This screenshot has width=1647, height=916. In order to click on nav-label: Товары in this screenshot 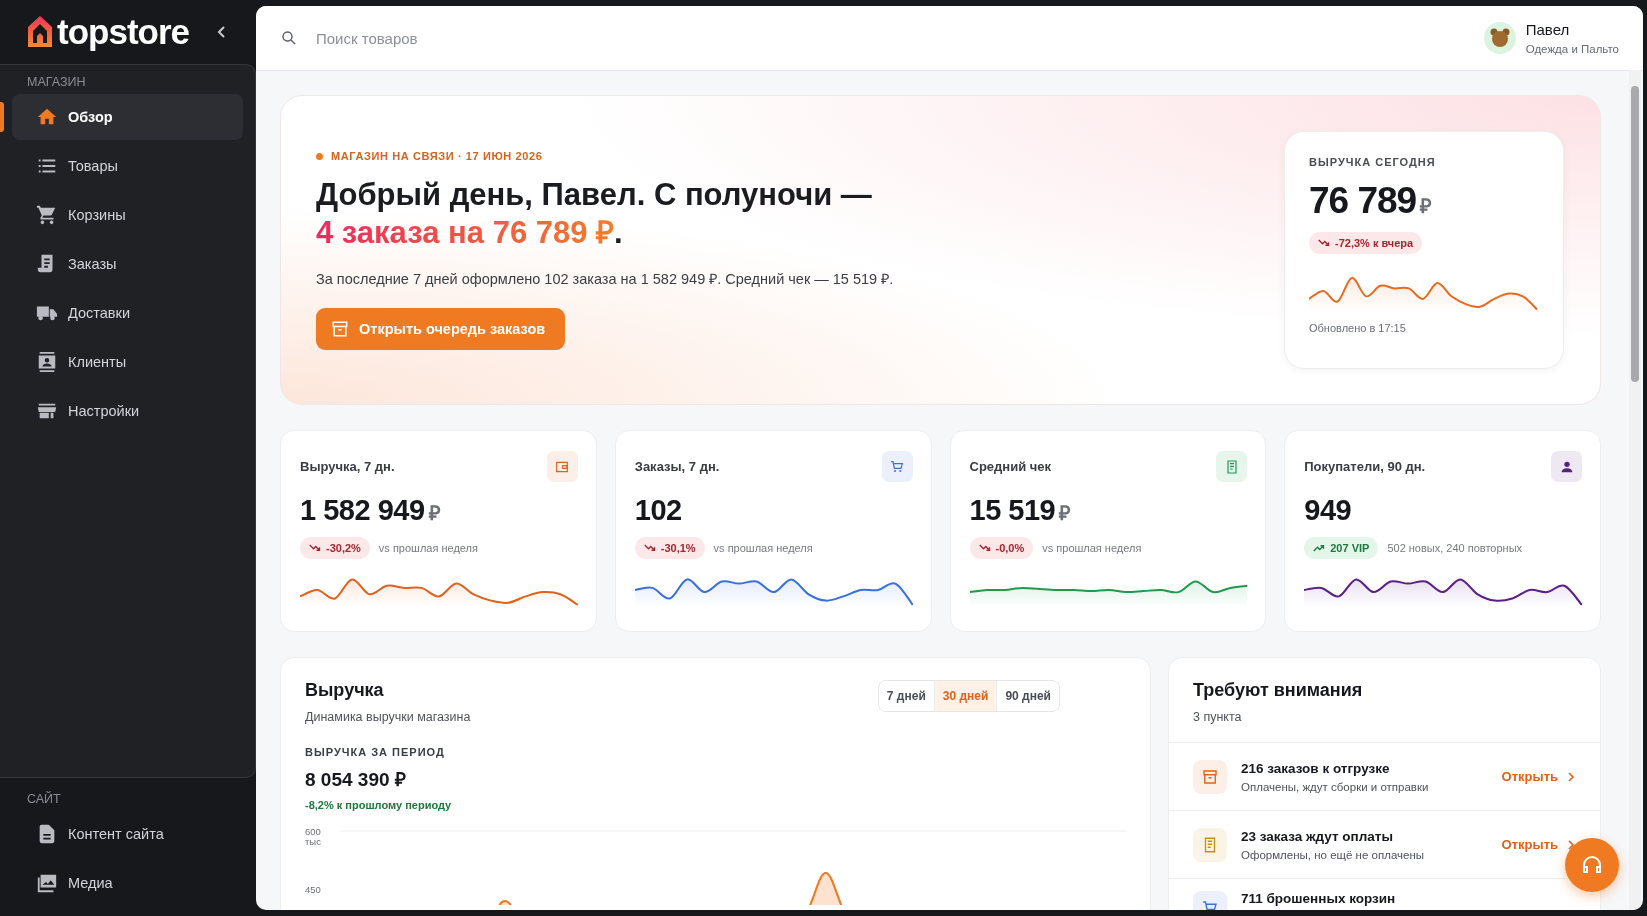, I will do `click(93, 166)`.